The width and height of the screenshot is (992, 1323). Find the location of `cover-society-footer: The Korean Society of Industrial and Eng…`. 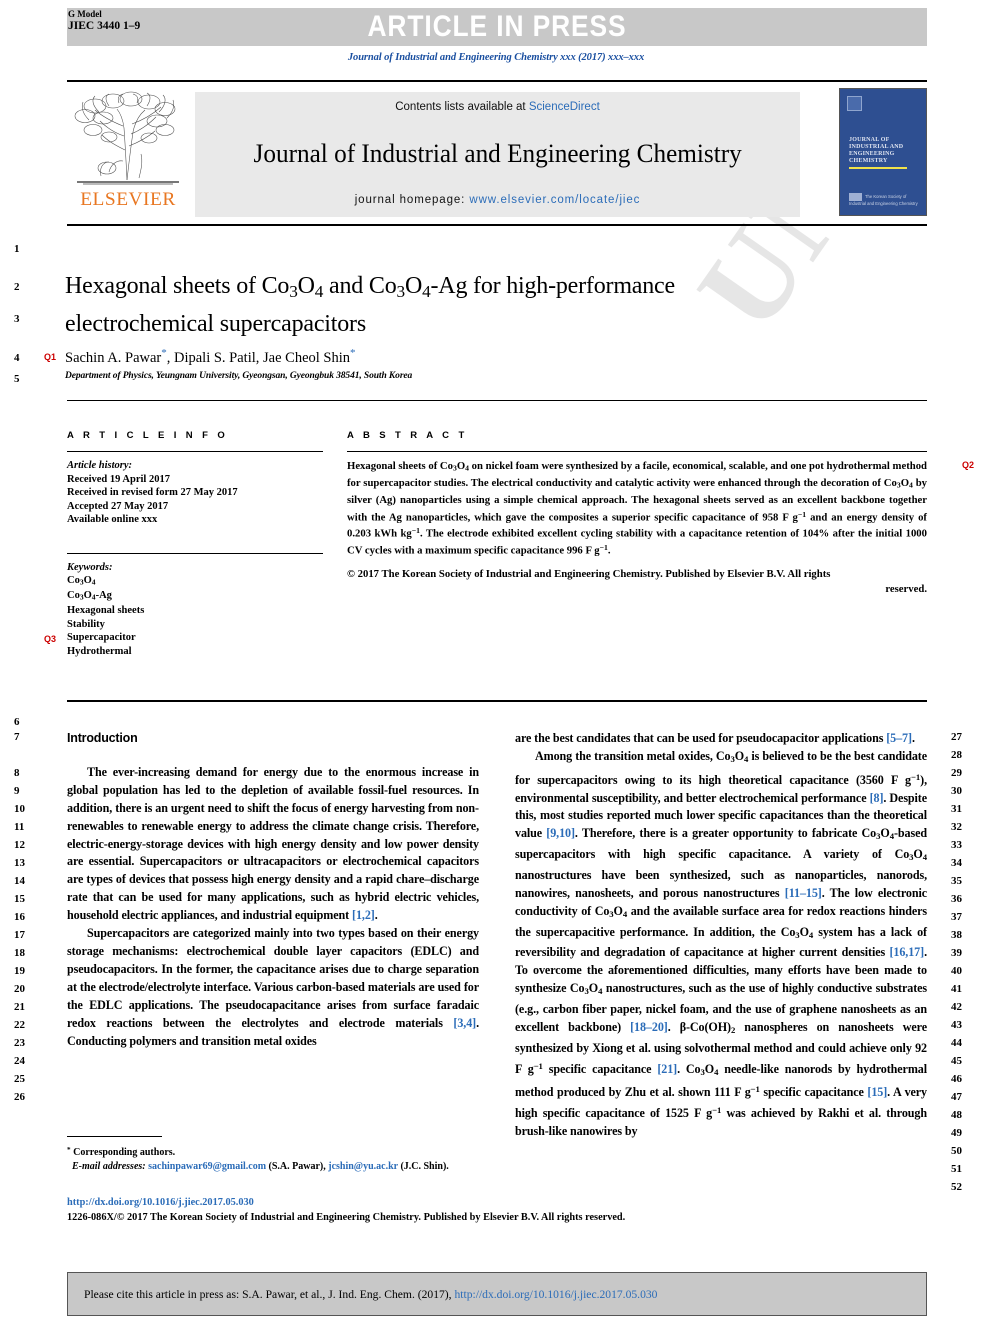

cover-society-footer: The Korean Society of Industrial and Eng… is located at coordinates (884, 199).